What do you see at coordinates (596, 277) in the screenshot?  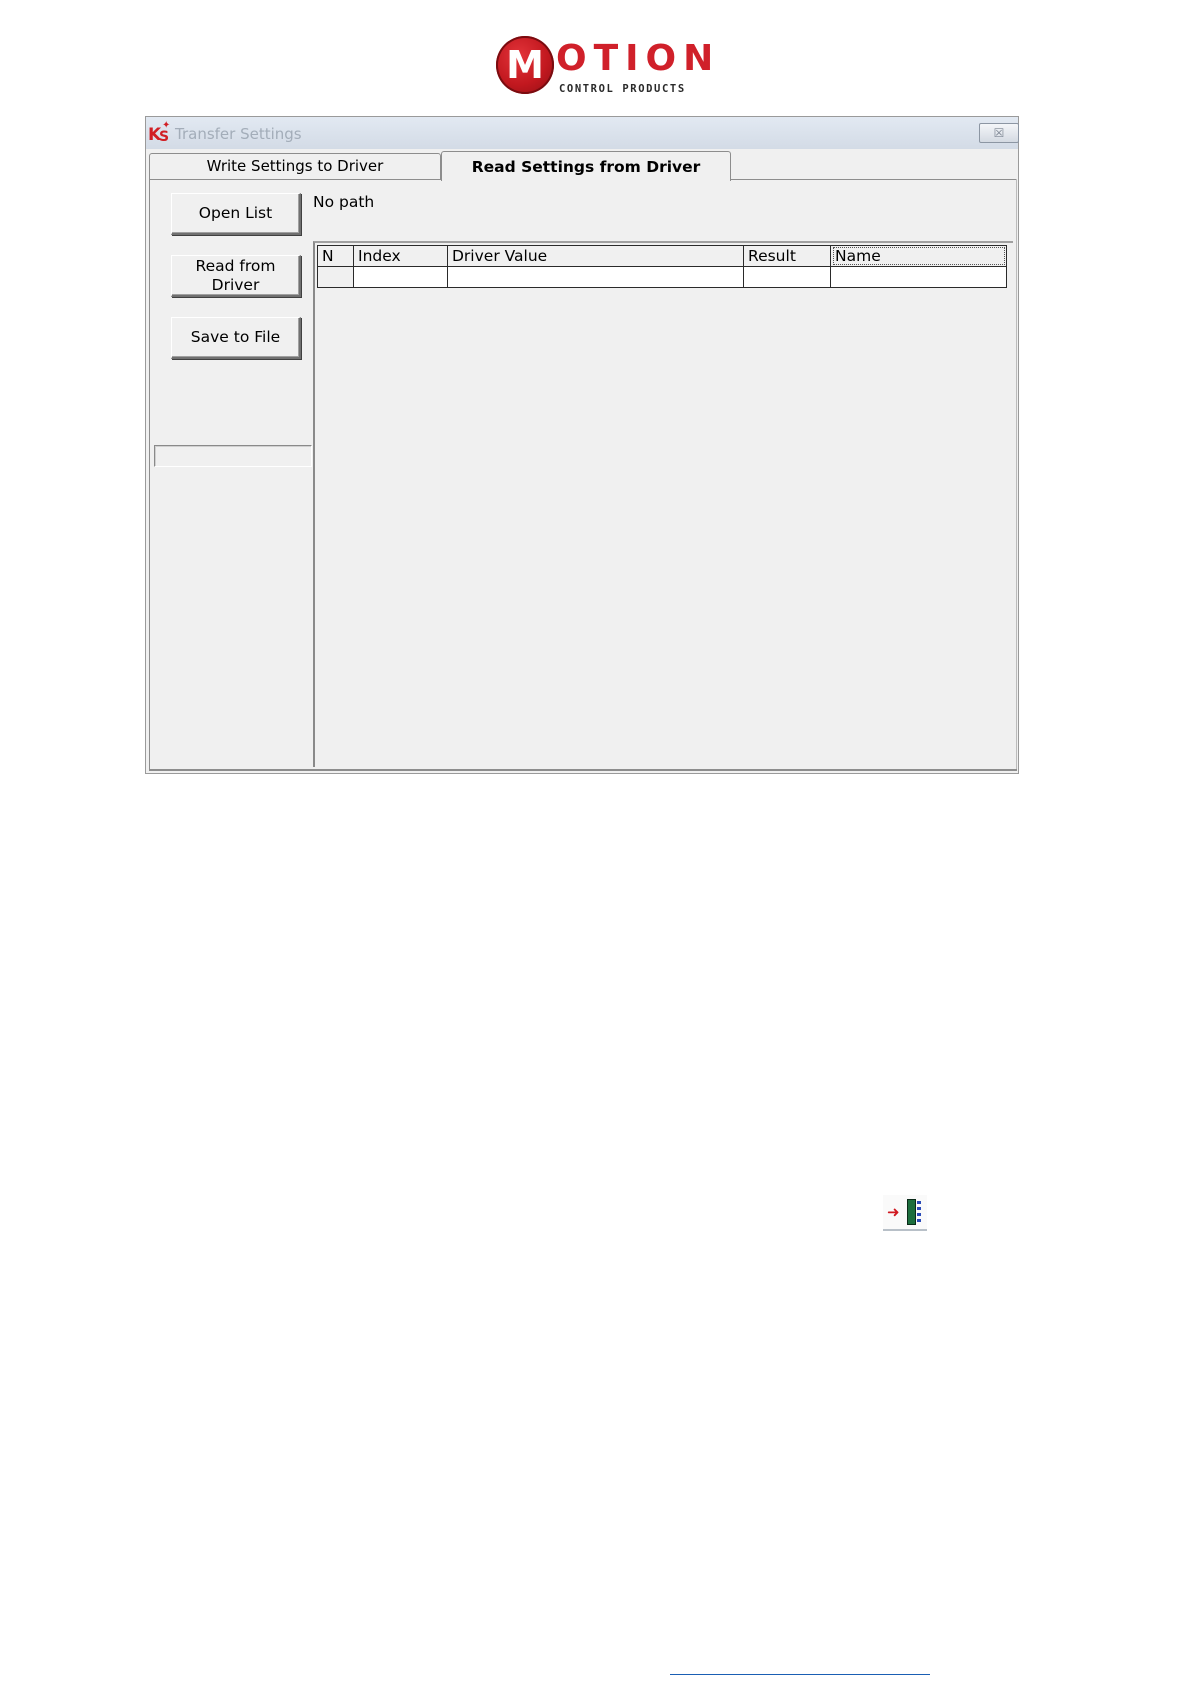 I see `grid-cell-driver-value` at bounding box center [596, 277].